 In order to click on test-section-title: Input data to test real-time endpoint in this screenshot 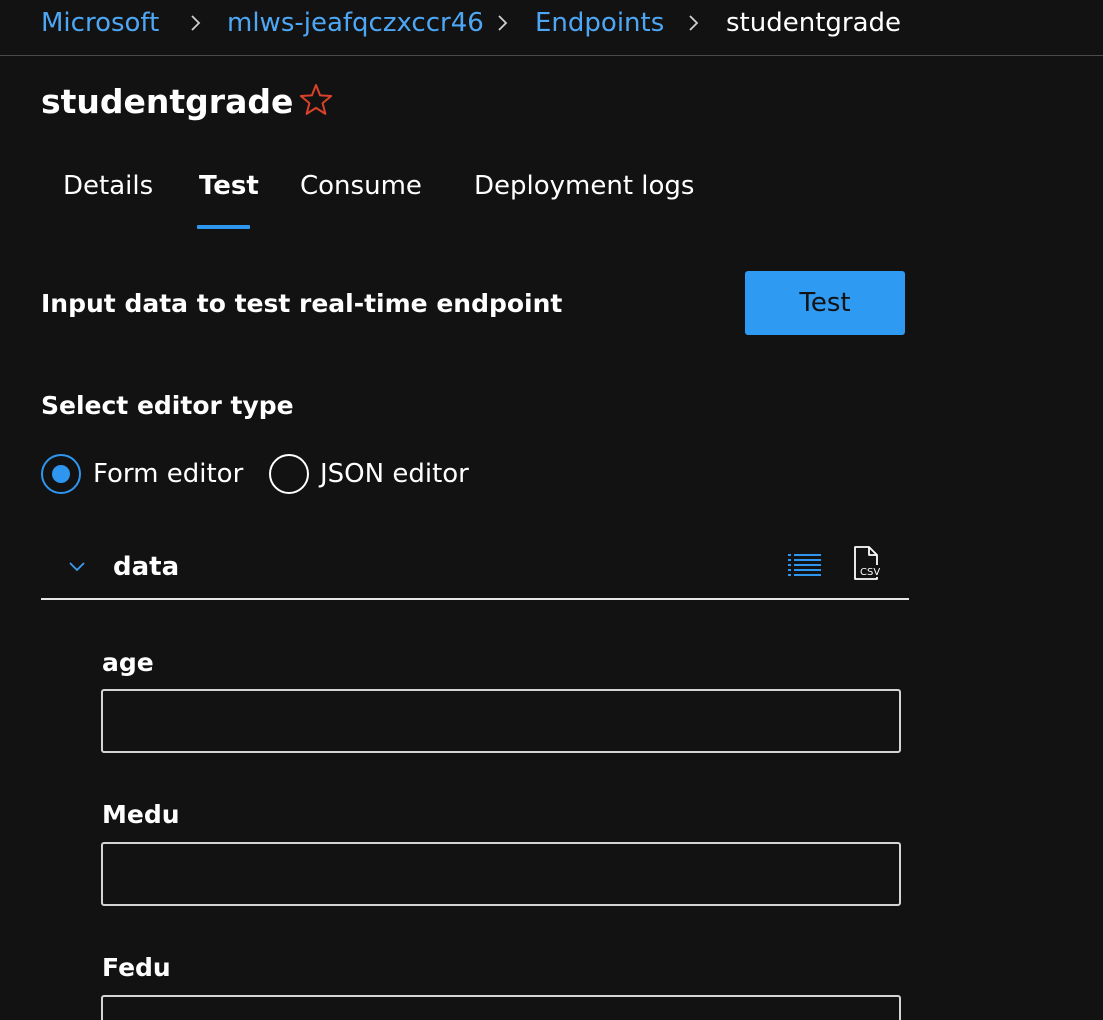, I will do `click(302, 303)`.